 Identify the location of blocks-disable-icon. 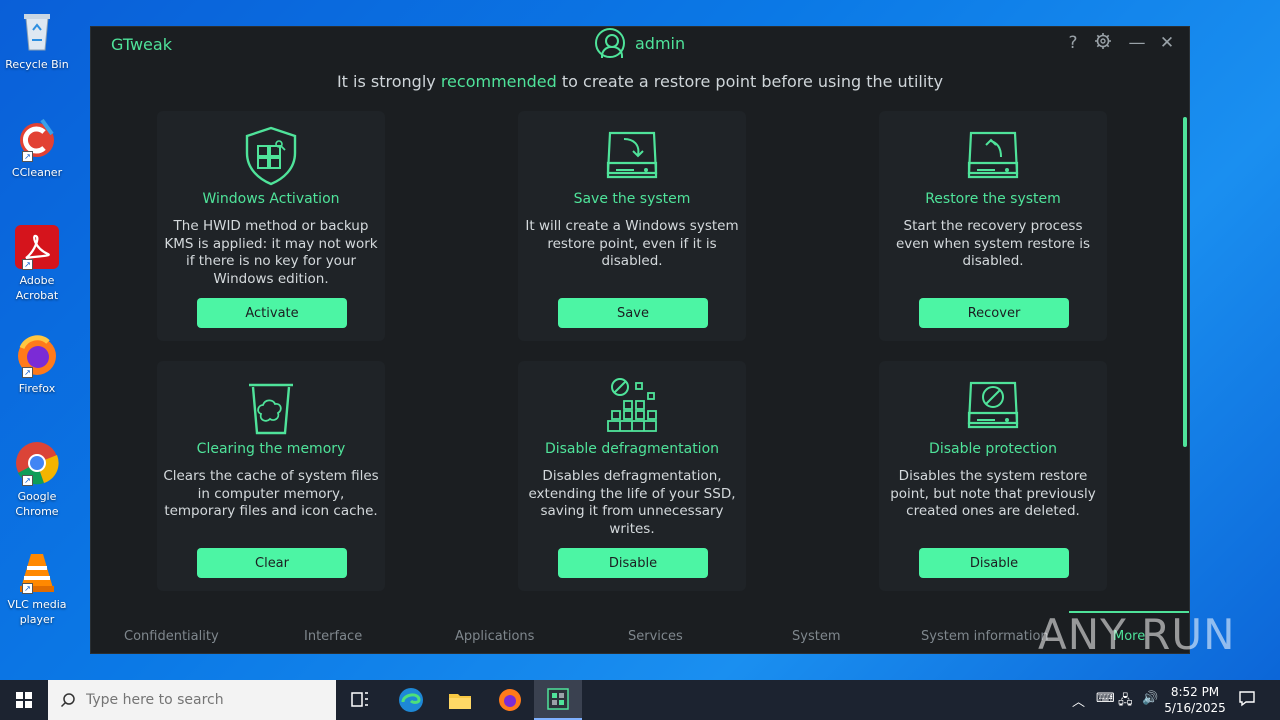
(632, 406).